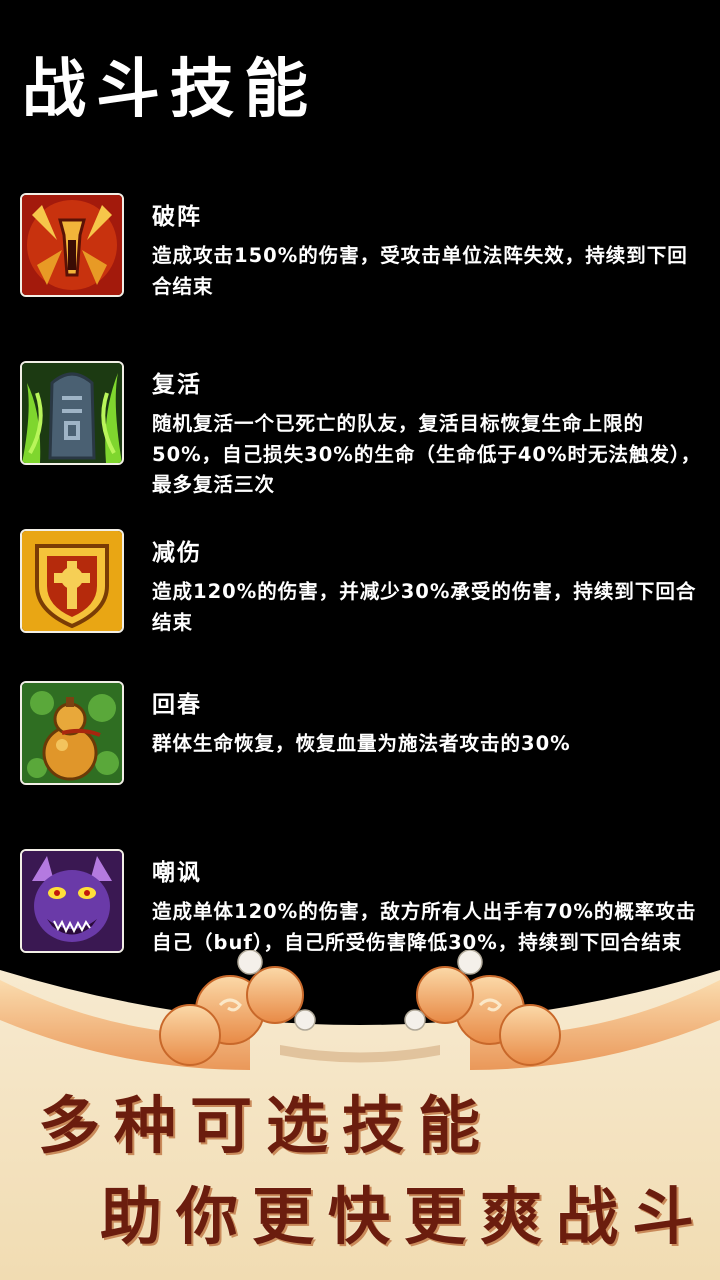 The height and width of the screenshot is (1280, 720). Describe the element at coordinates (177, 873) in the screenshot. I see `skill-name: 嘲讽` at that location.